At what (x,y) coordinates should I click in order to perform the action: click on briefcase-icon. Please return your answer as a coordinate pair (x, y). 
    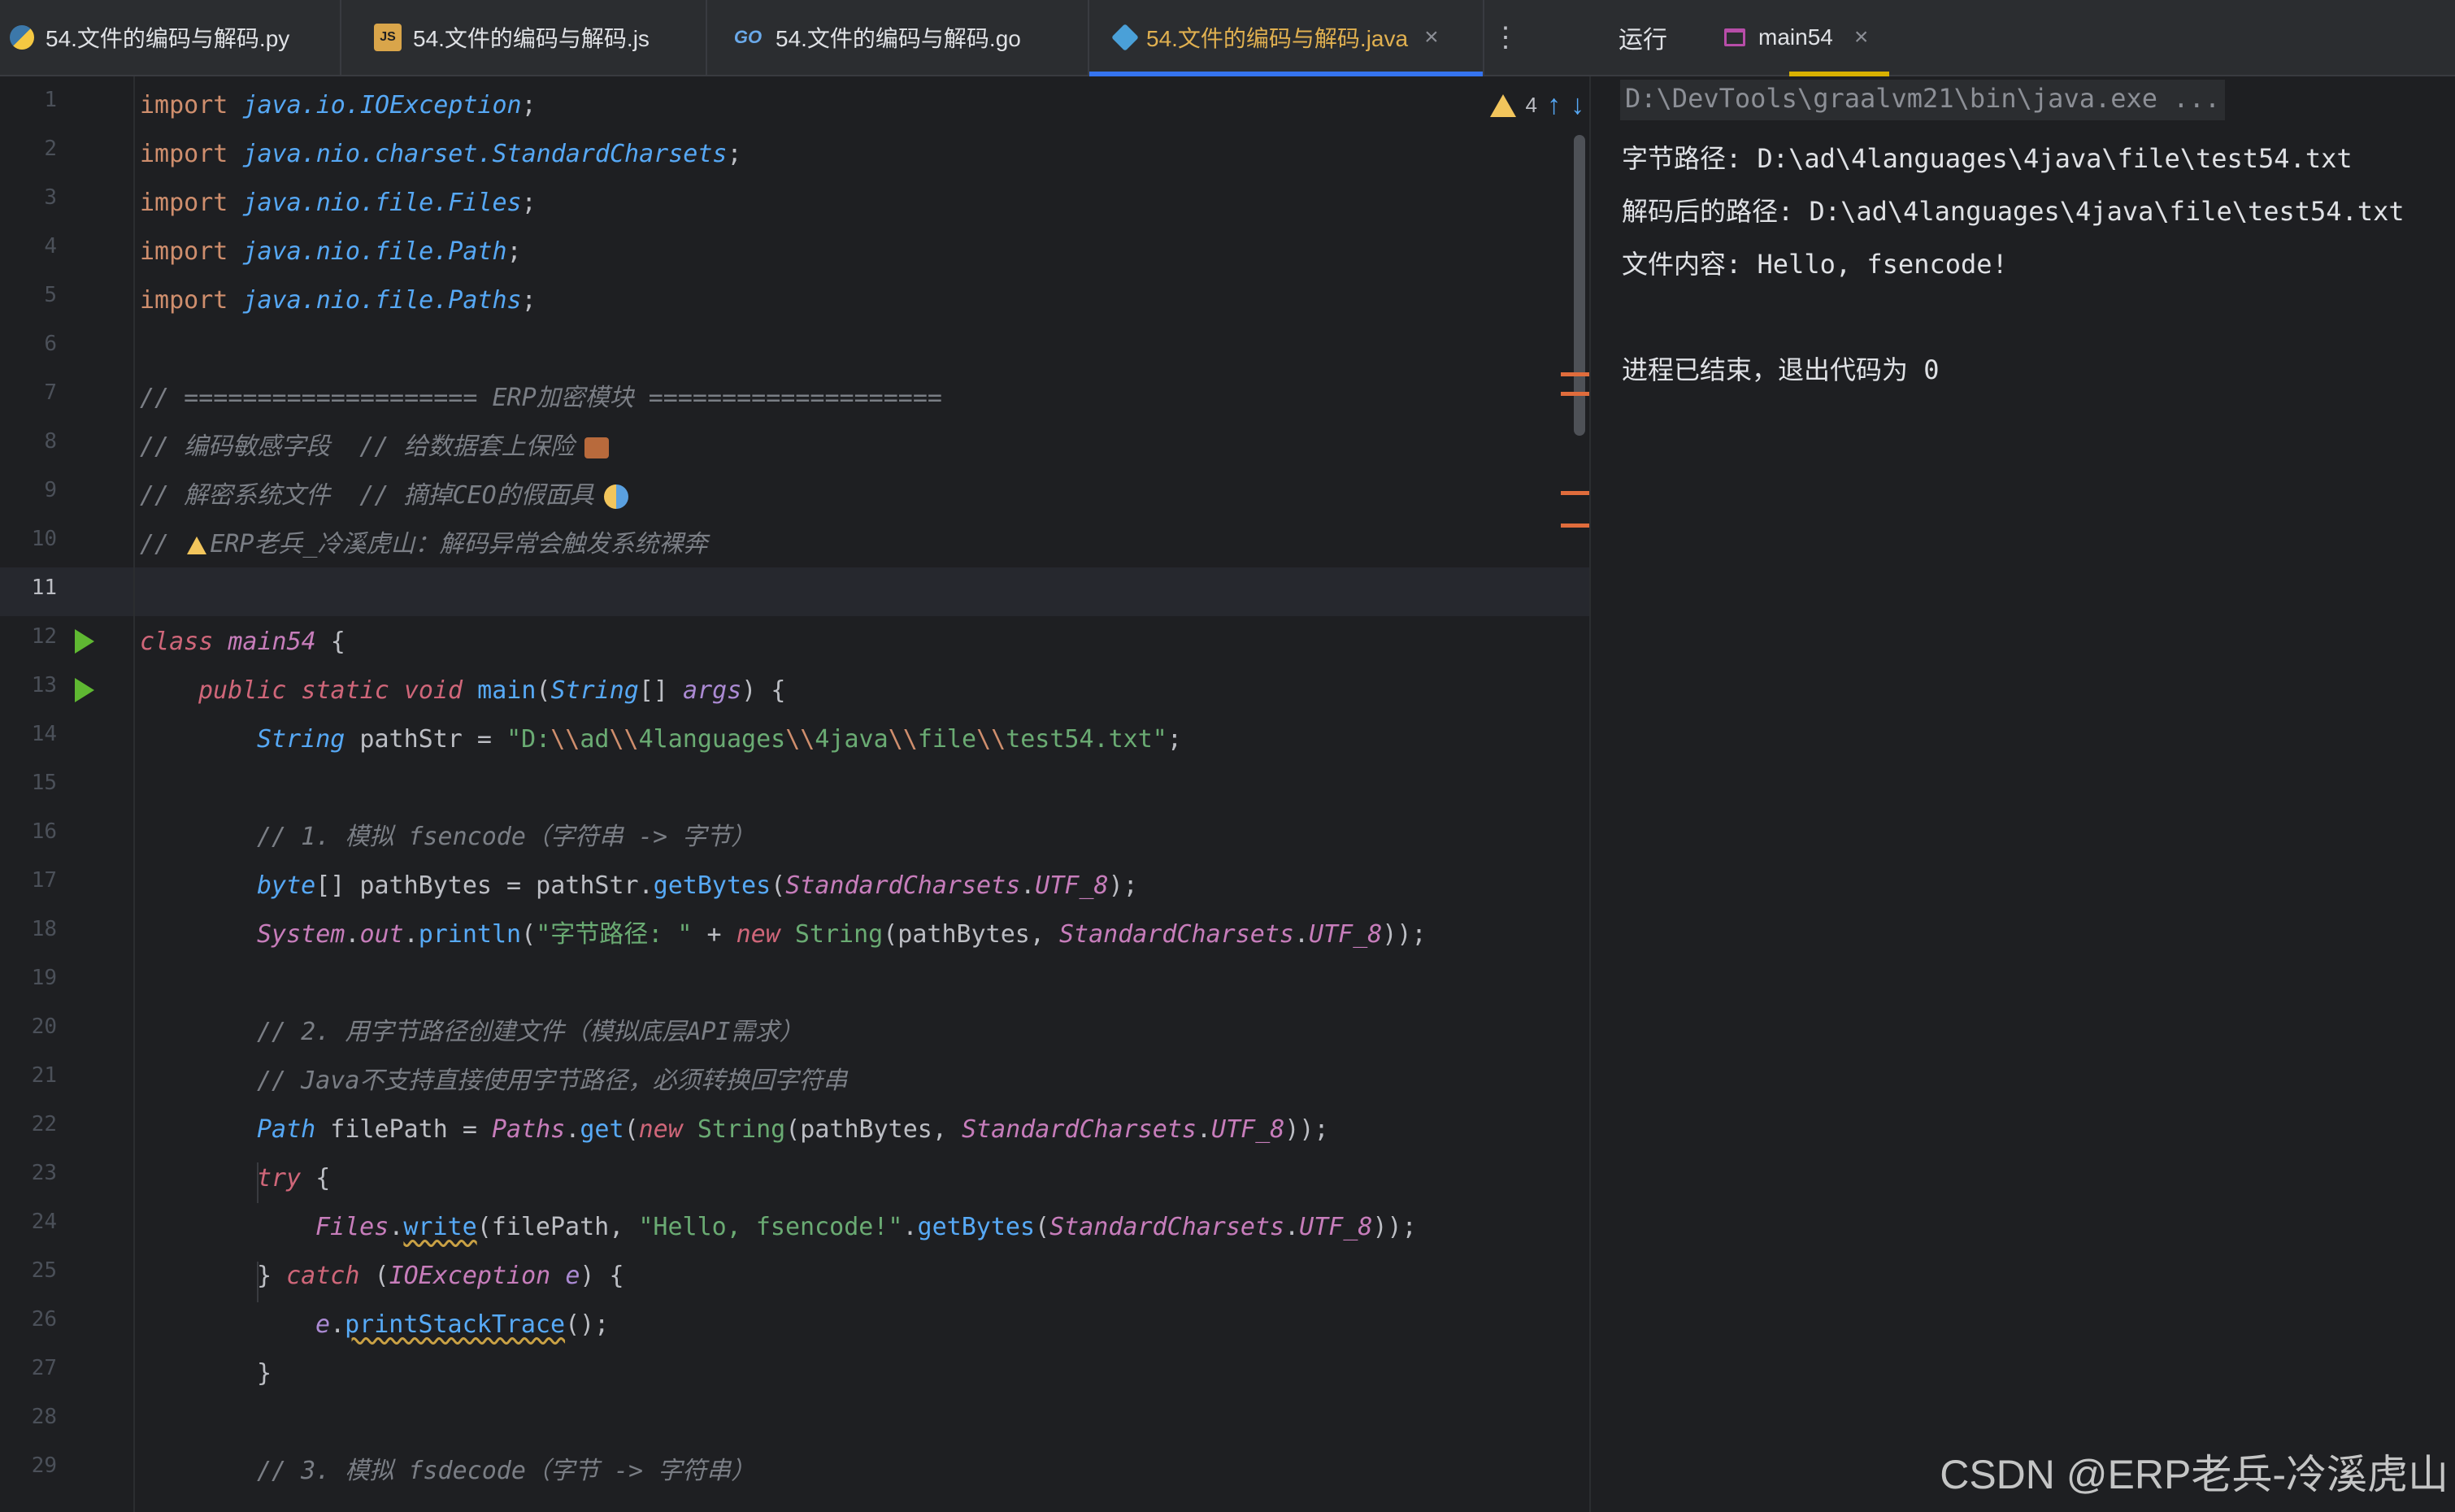
    Looking at the image, I should click on (596, 447).